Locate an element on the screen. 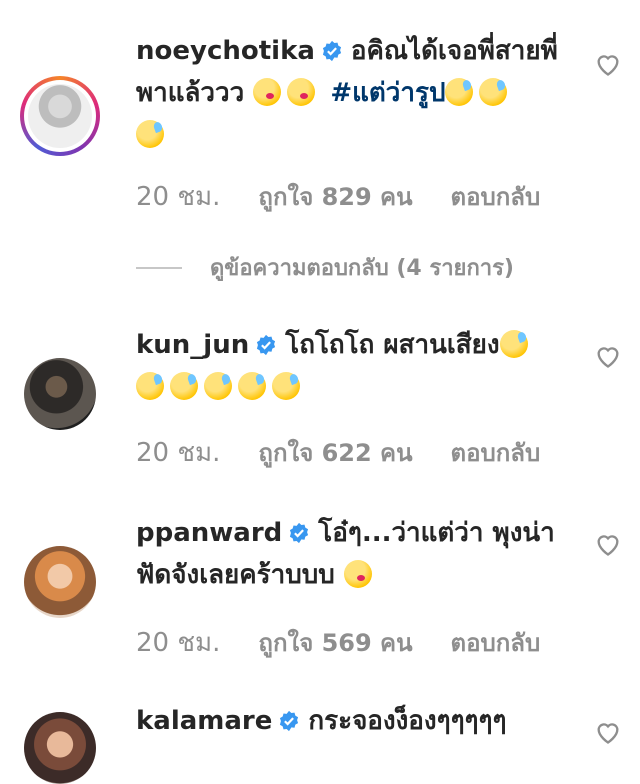 The height and width of the screenshot is (784, 640). username-link: kalamare is located at coordinates (204, 721).